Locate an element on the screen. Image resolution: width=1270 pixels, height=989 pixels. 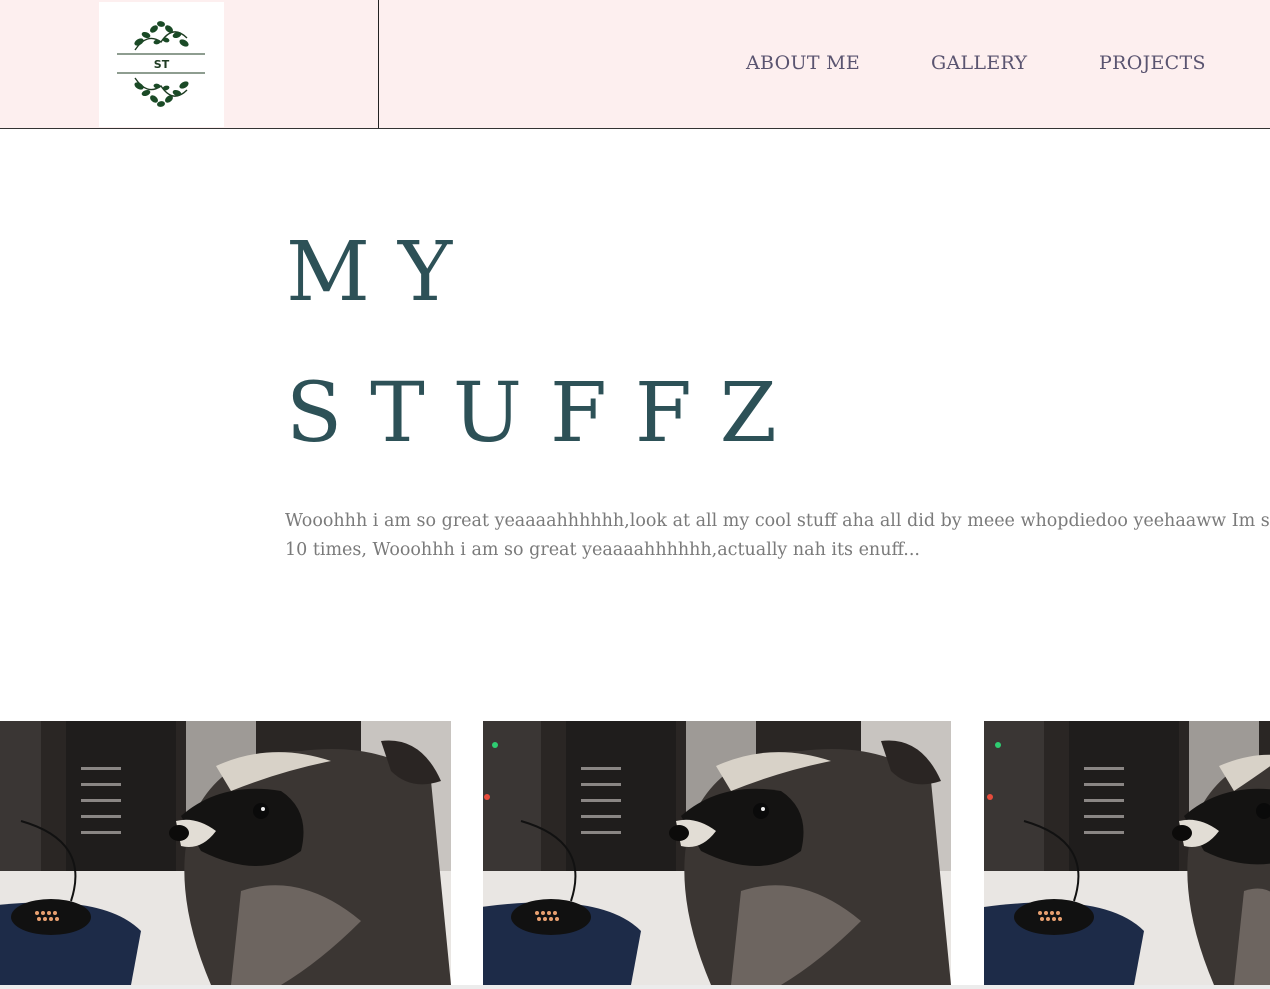
nav-gallery: GALLERY is located at coordinates (979, 63).